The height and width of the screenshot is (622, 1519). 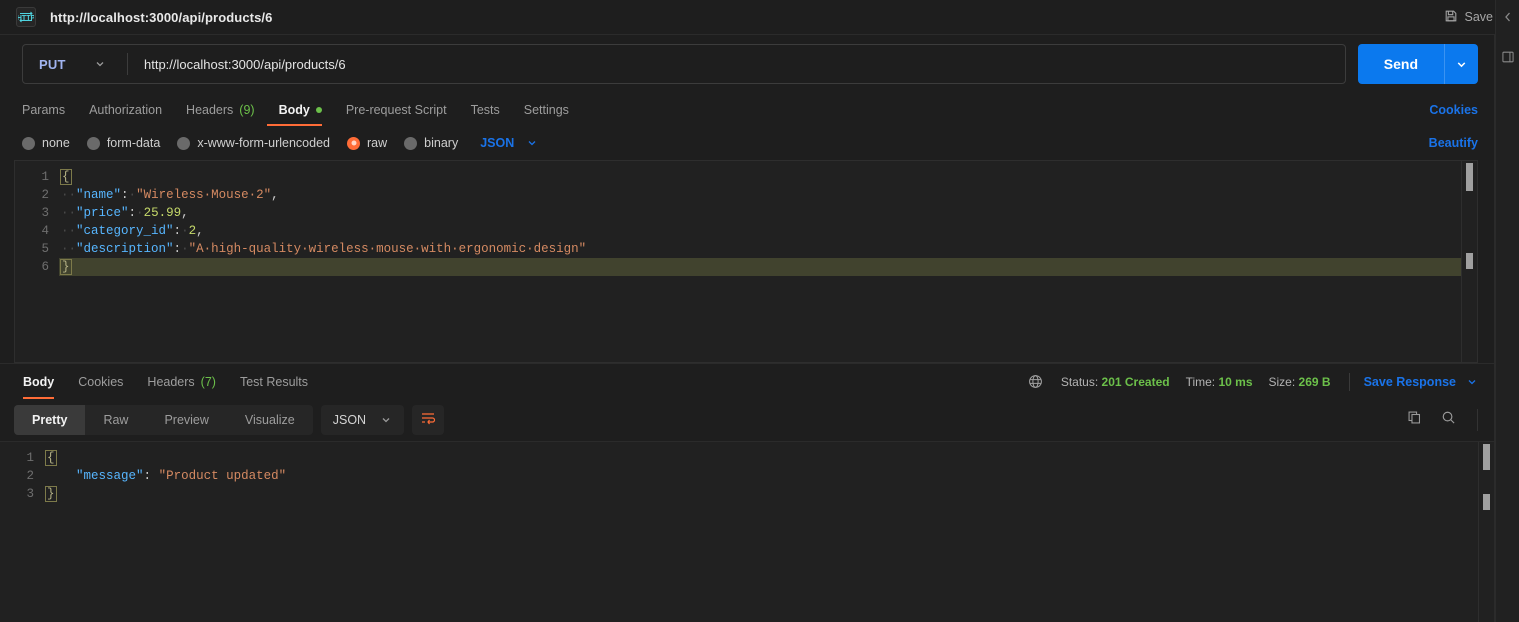 What do you see at coordinates (100, 381) in the screenshot?
I see `response-tab-cookies: Cookies` at bounding box center [100, 381].